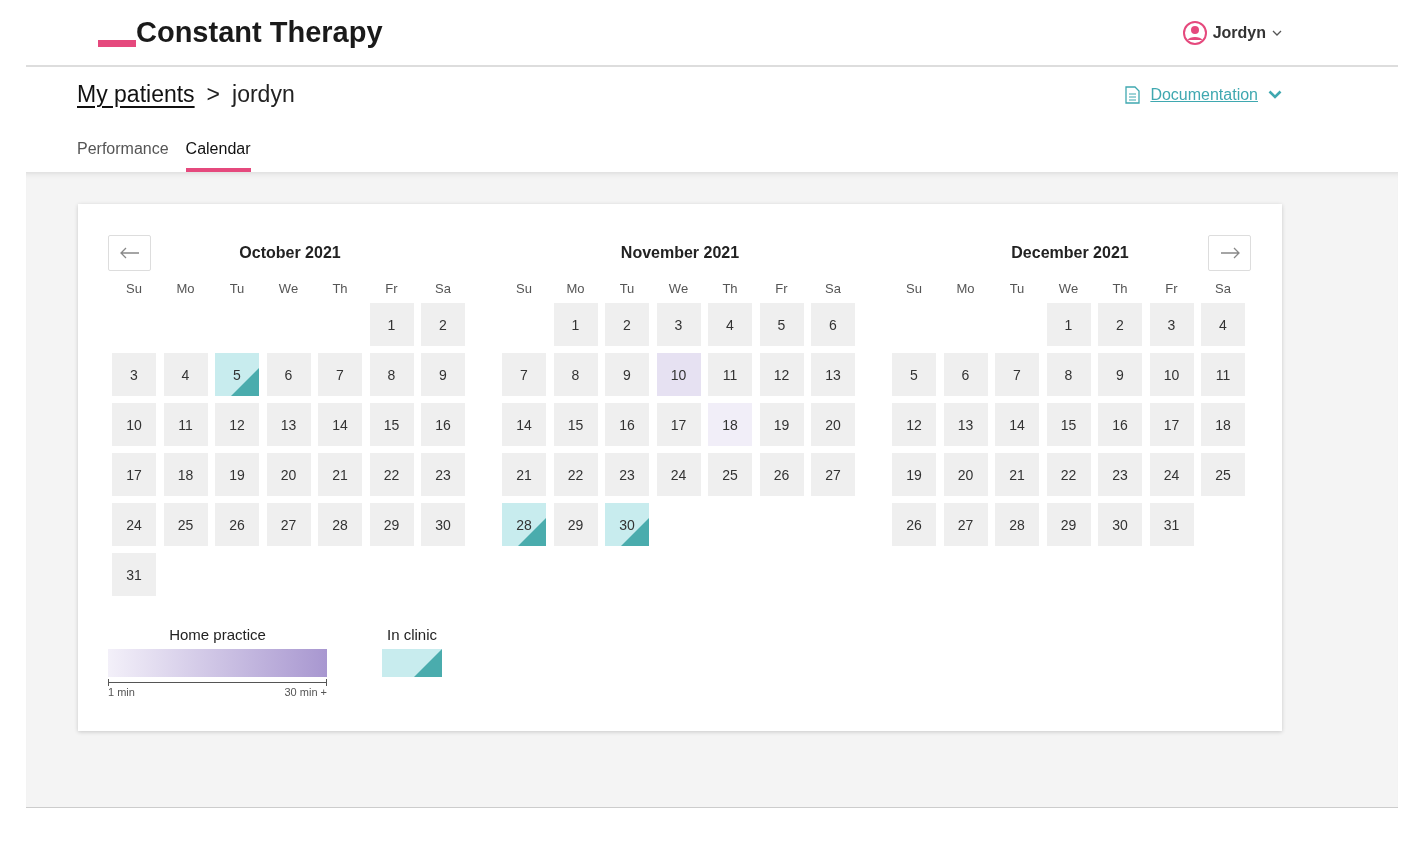 The image size is (1418, 858). I want to click on logo: Constant Therapy, so click(240, 32).